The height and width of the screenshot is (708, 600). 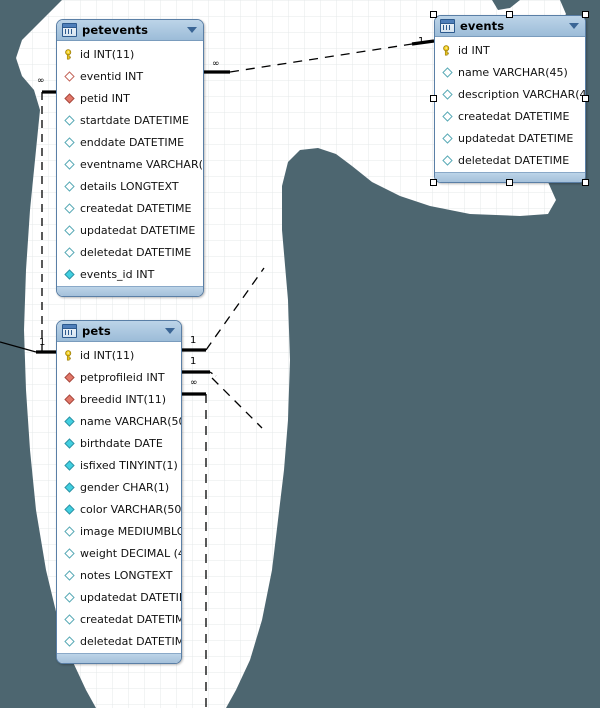 I want to click on column-row: description VARCHAR(450), so click(x=510, y=94).